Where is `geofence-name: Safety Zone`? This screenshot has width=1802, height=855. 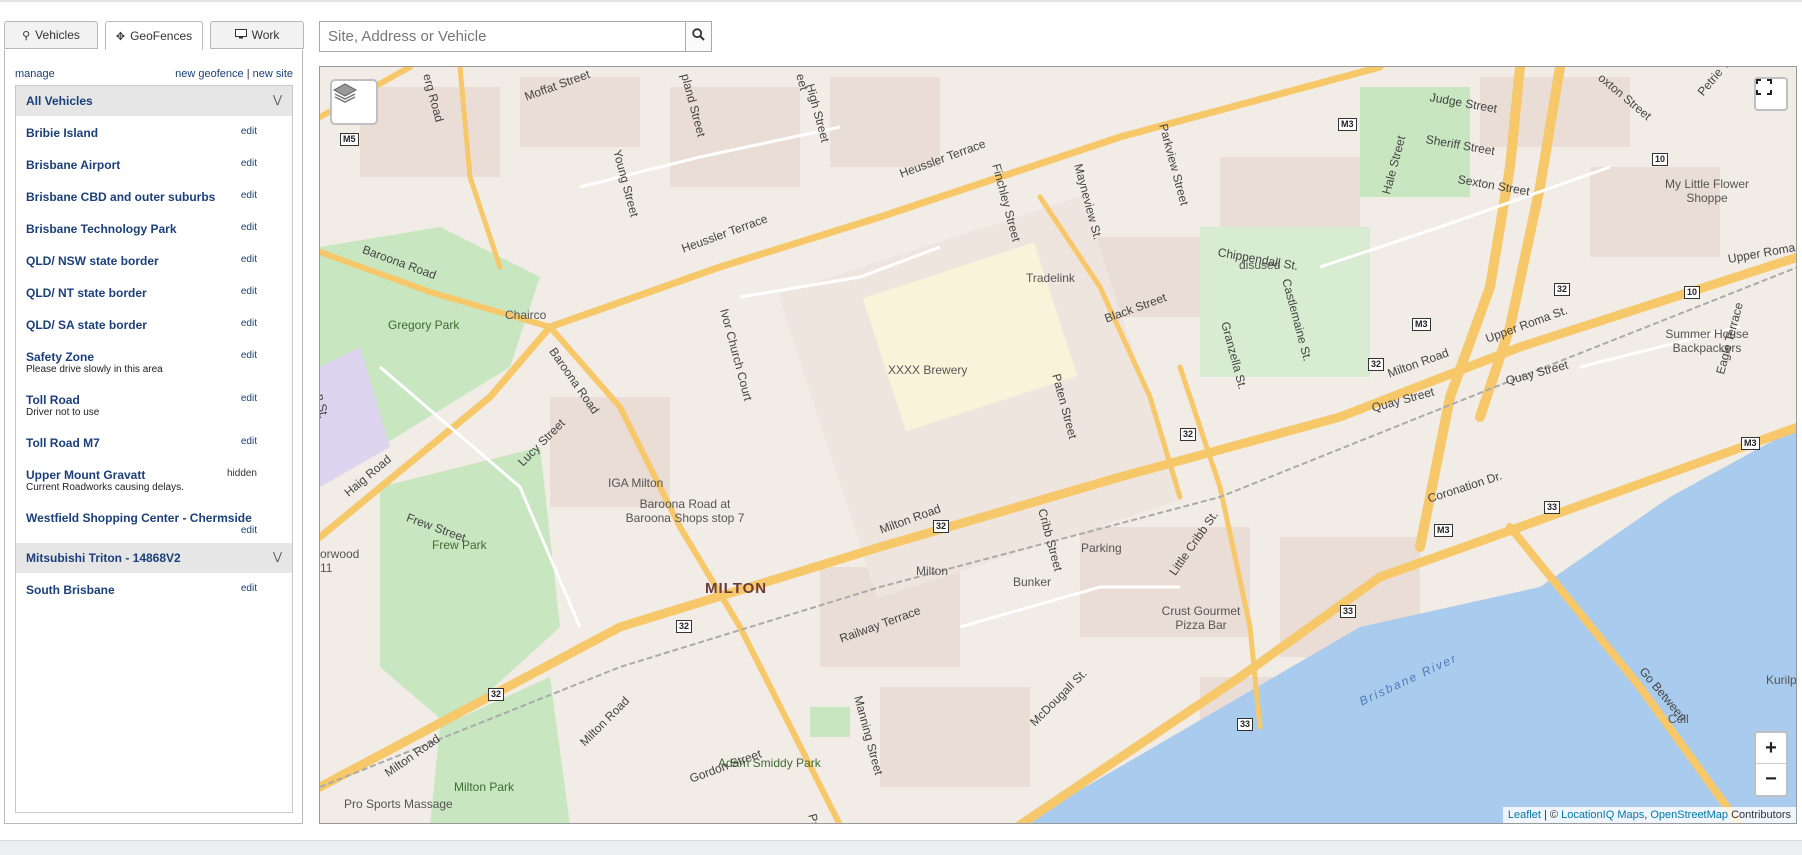
geofence-name: Safety Zone is located at coordinates (60, 357).